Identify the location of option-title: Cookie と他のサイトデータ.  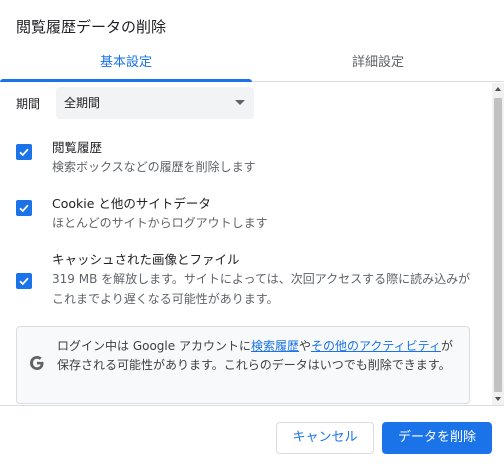
(131, 203).